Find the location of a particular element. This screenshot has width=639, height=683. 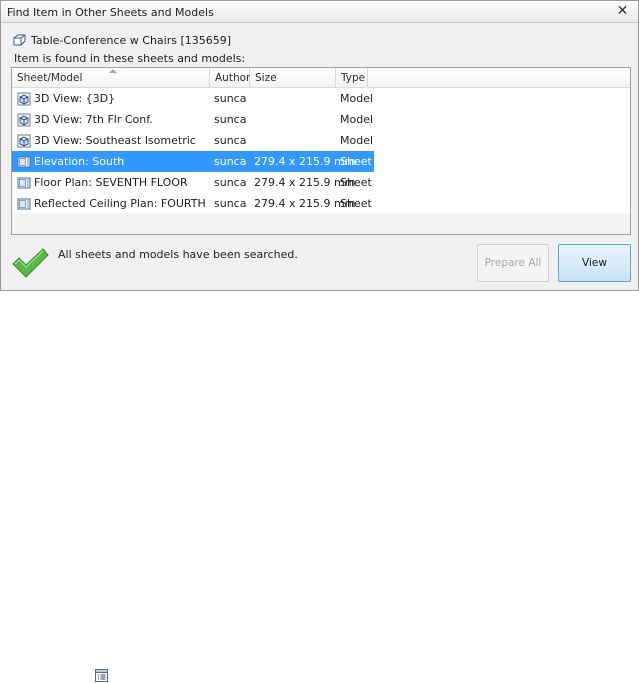

row-name: Floor Plan: SEVENTH FLOOR is located at coordinates (111, 182).